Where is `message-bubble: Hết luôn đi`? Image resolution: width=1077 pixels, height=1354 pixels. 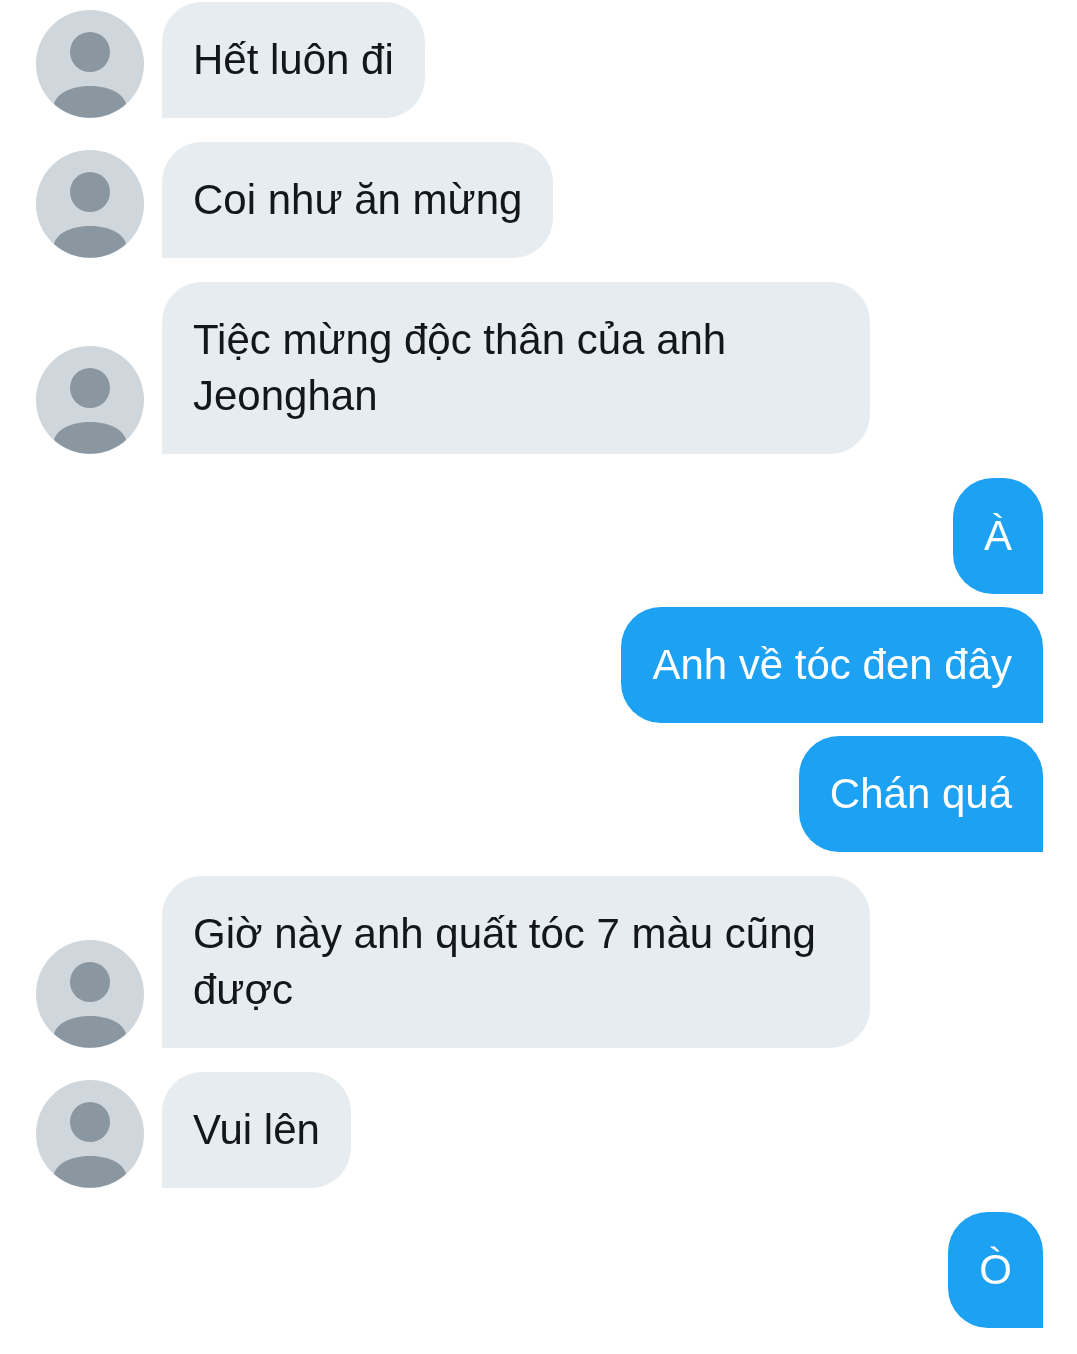 message-bubble: Hết luôn đi is located at coordinates (293, 60).